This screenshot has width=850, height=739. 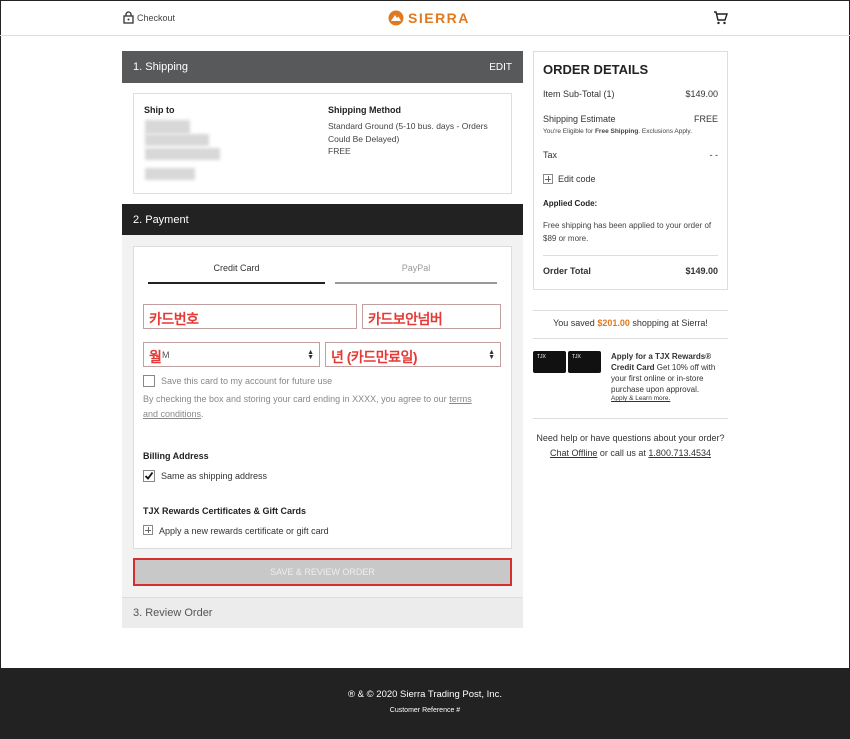 What do you see at coordinates (405, 319) in the screenshot?
I see `security-code-annotation: 카드보안넘버` at bounding box center [405, 319].